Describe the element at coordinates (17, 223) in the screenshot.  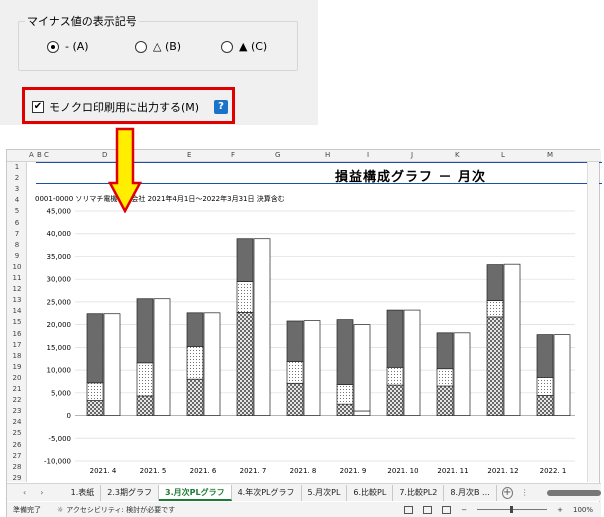
I see `row-header: 6` at that location.